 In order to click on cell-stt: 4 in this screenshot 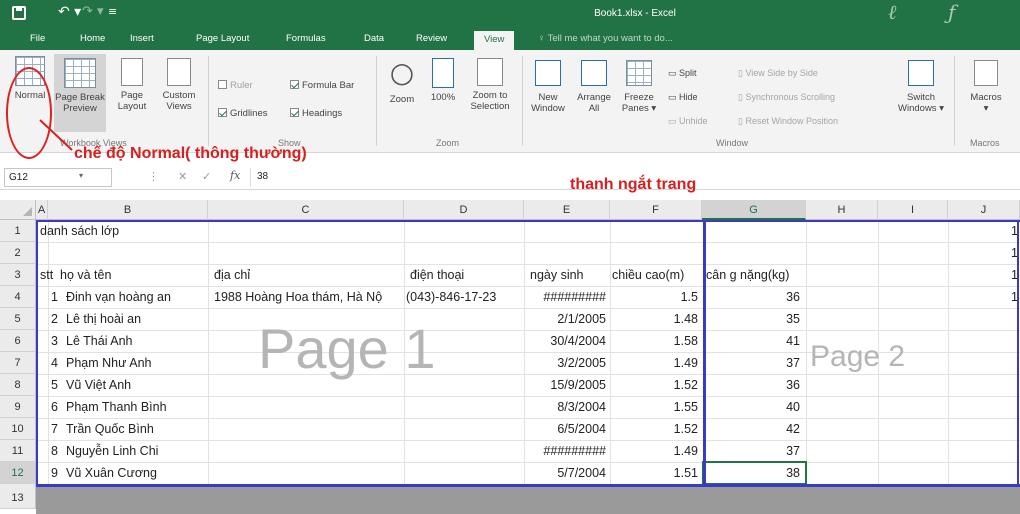, I will do `click(49, 363)`.